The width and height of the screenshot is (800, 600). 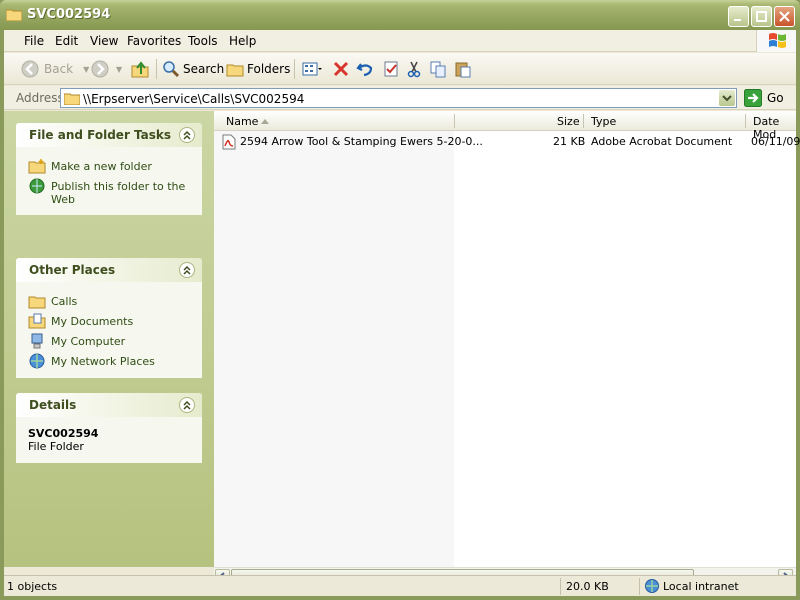 I want to click on cut-button, so click(x=414, y=69).